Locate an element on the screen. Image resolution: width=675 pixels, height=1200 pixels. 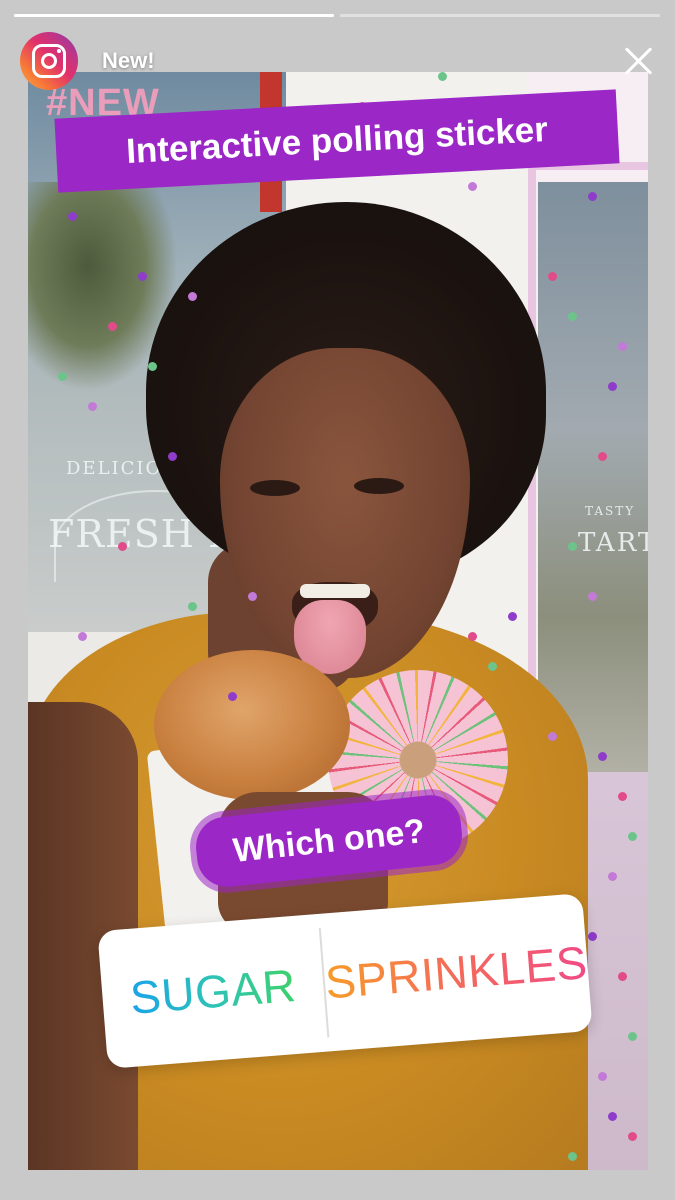
sugar-donut is located at coordinates (252, 725).